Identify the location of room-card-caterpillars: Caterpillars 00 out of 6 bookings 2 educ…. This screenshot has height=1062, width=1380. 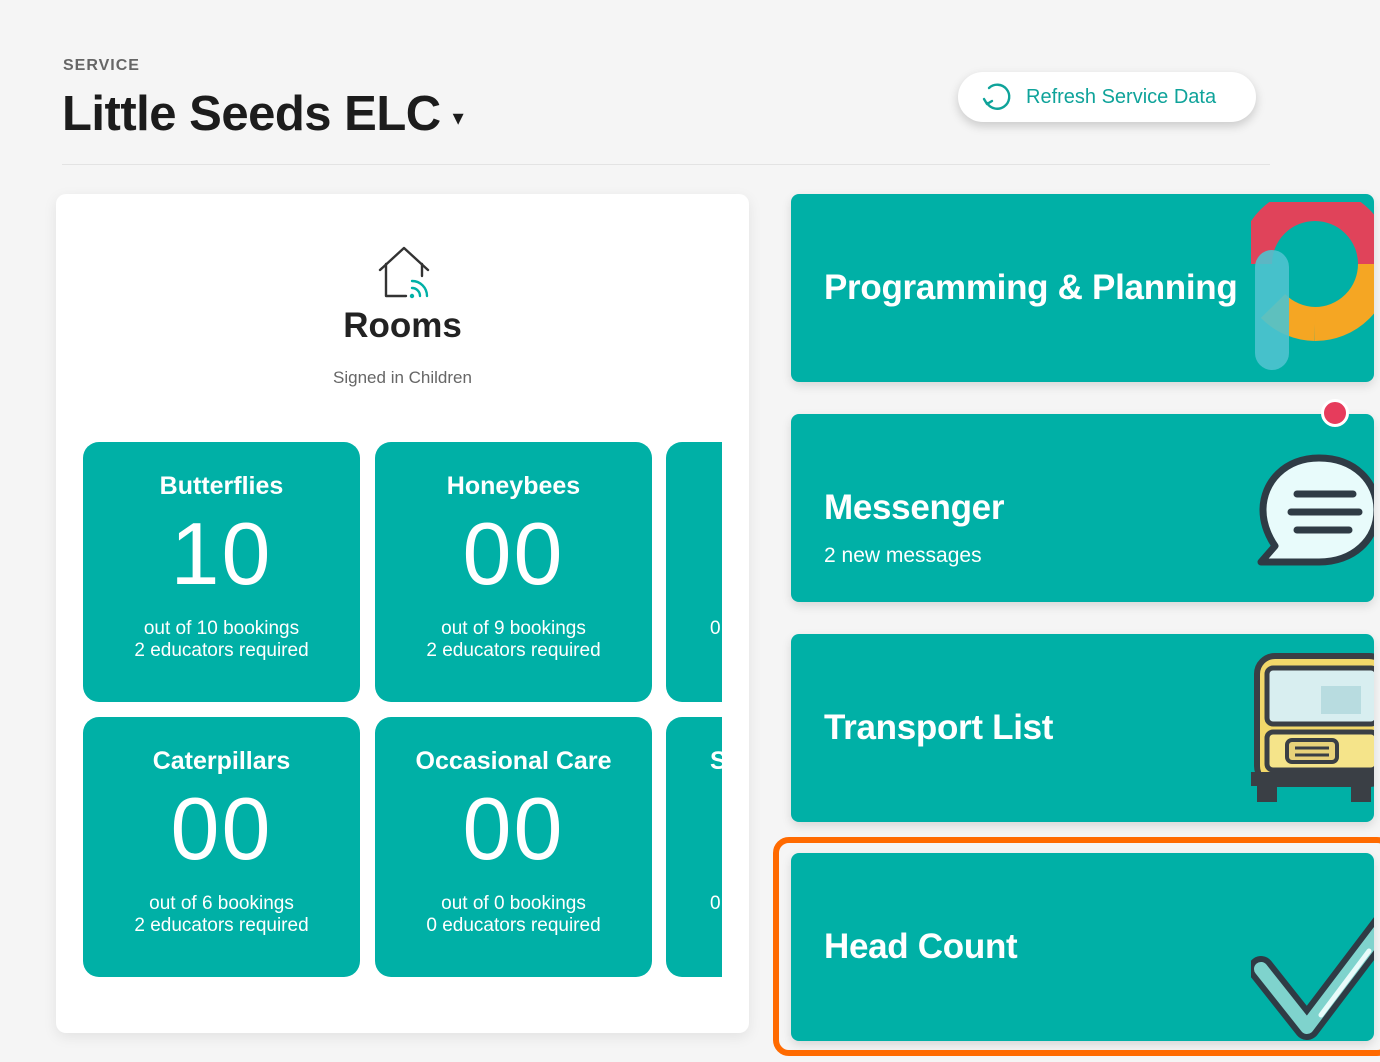
(221, 847).